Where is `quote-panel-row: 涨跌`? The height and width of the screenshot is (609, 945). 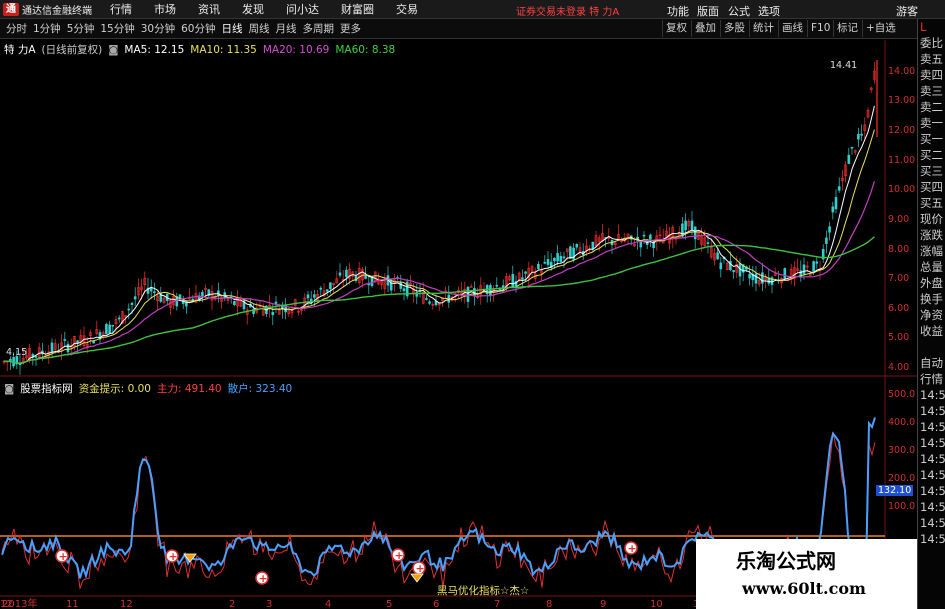 quote-panel-row: 涨跌 is located at coordinates (931, 235).